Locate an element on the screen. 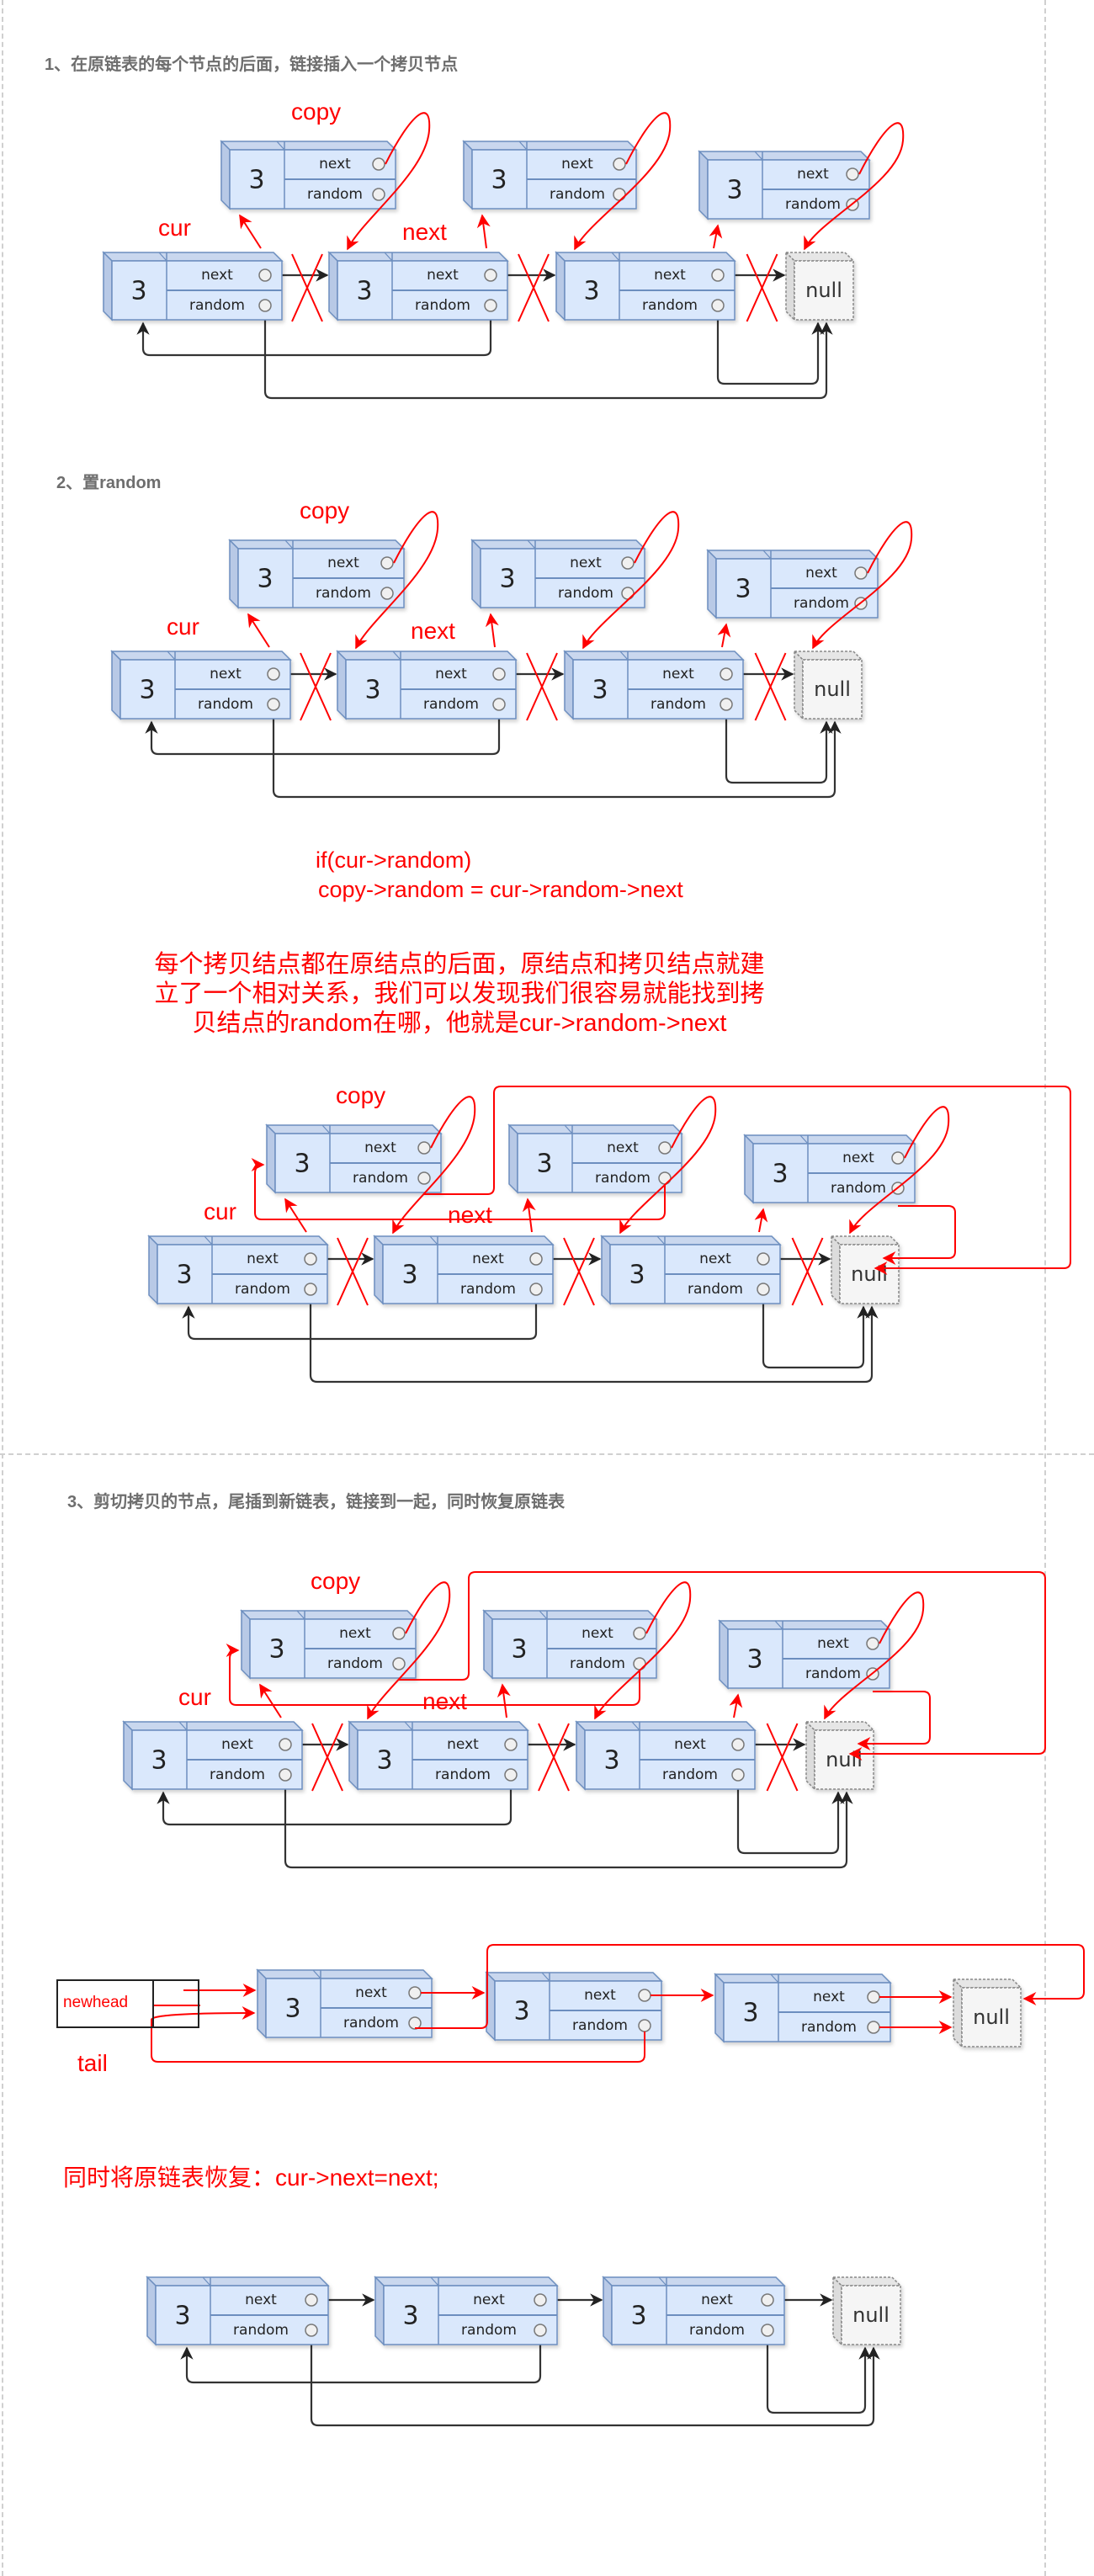 This screenshot has height=2576, width=1094. null-node: null is located at coordinates (866, 2311).